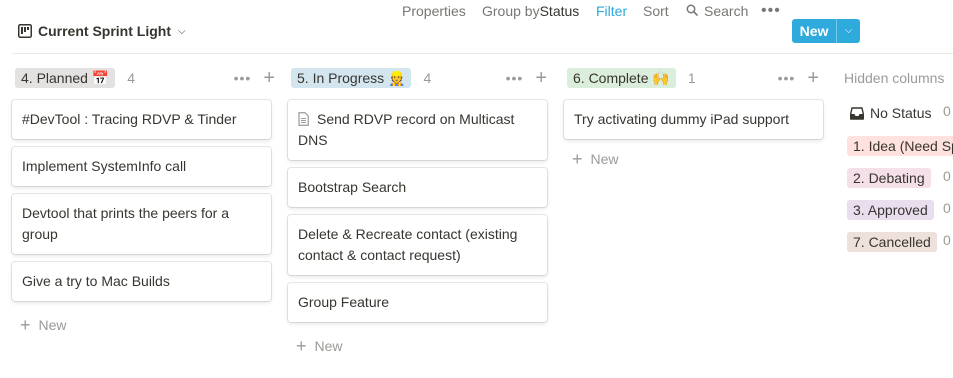 Image resolution: width=953 pixels, height=378 pixels. Describe the element at coordinates (726, 11) in the screenshot. I see `search-label: Search` at that location.